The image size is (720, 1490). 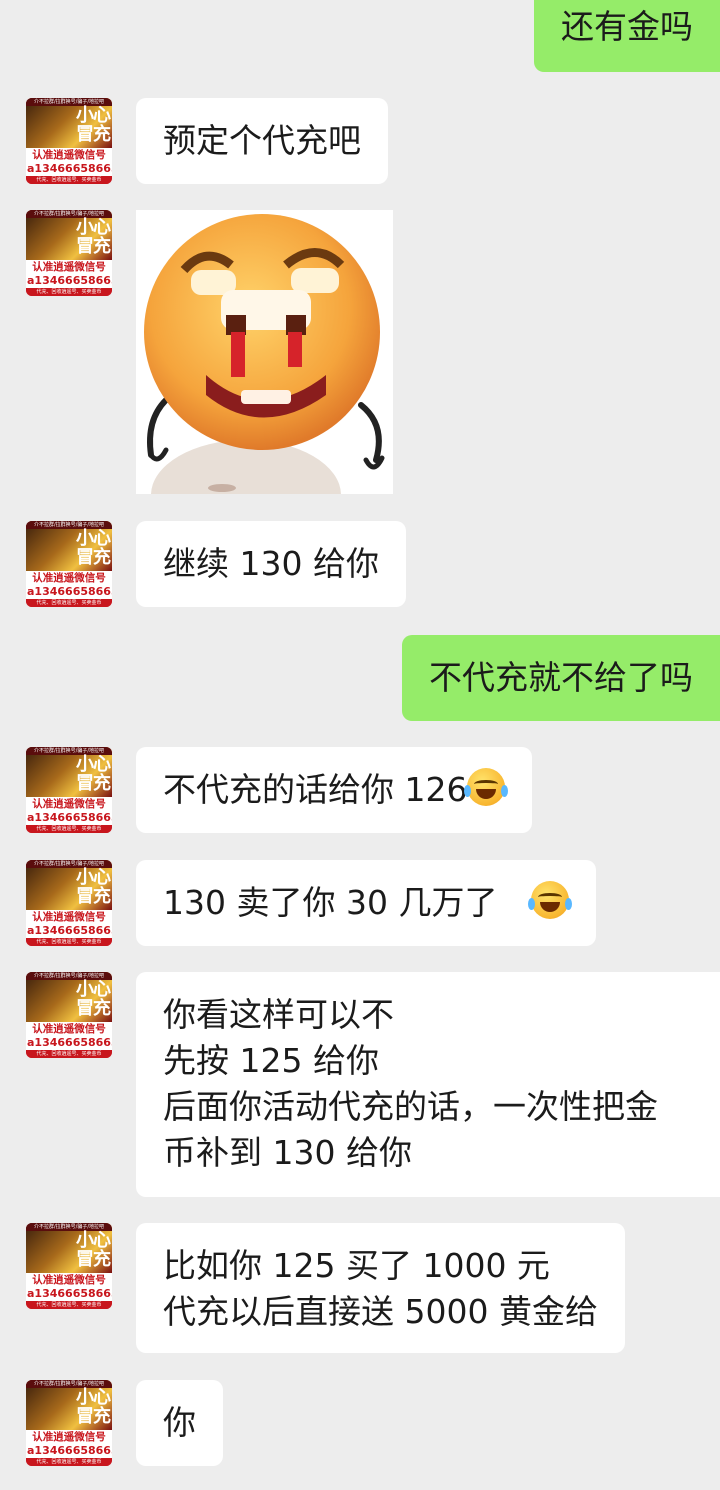 I want to click on message-text: 币补到 130 给你, so click(x=287, y=1152).